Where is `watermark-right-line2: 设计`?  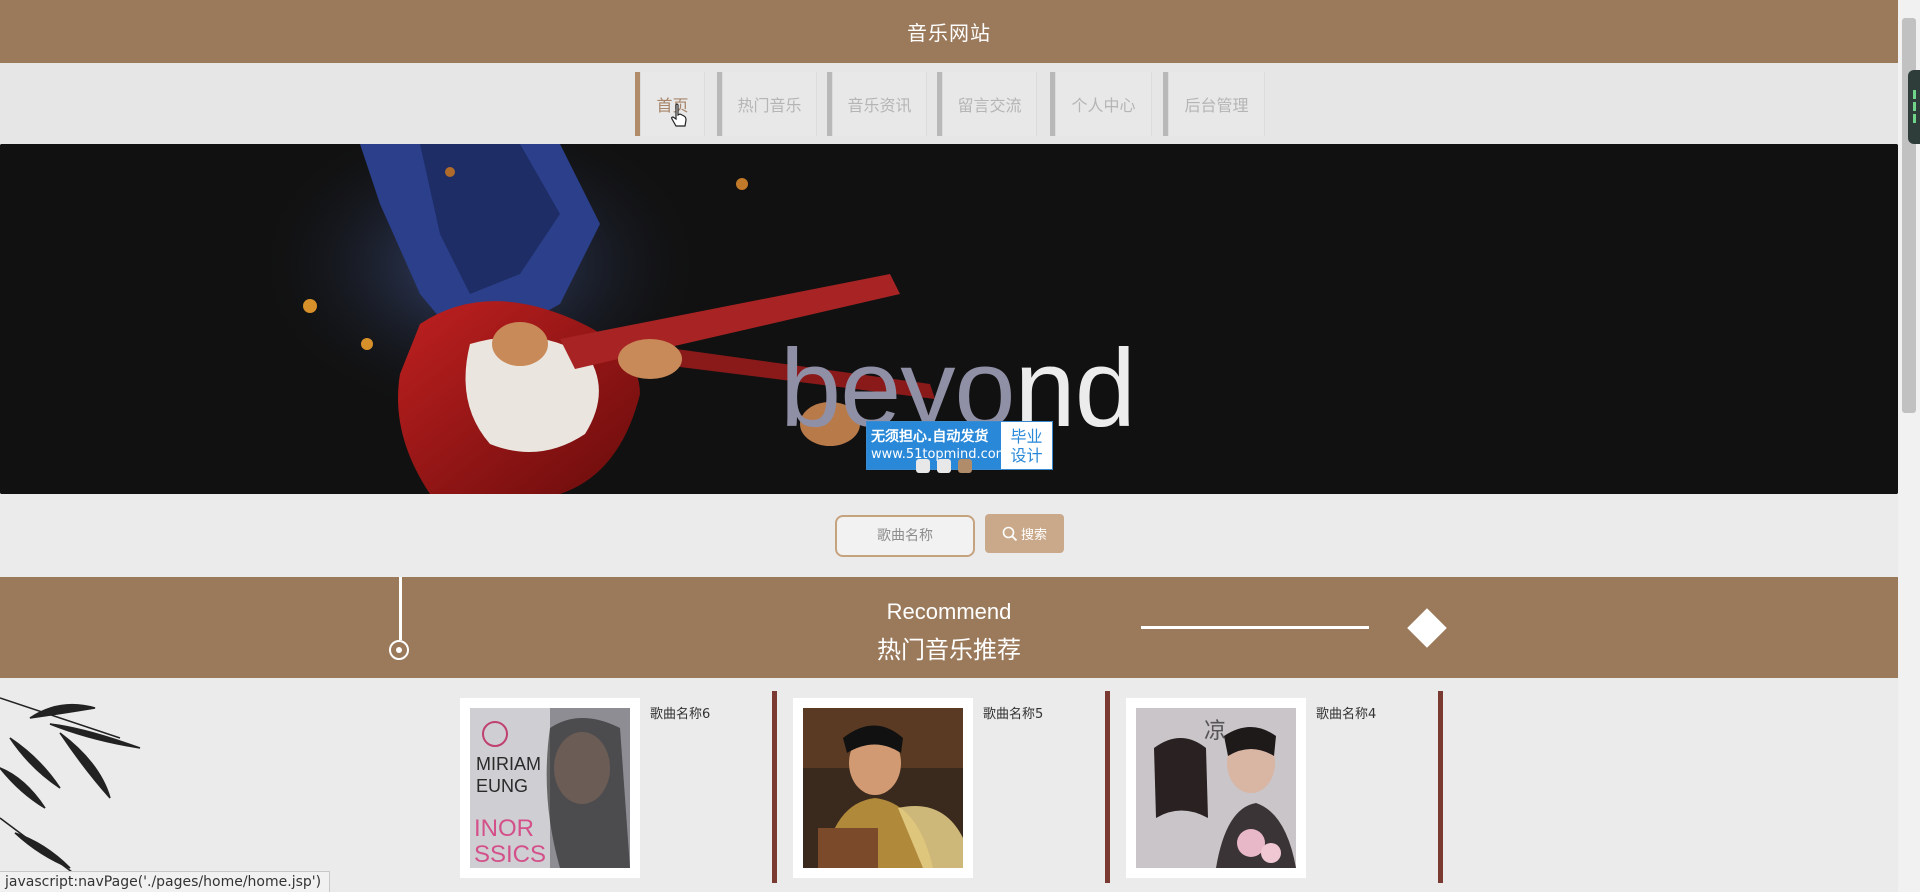 watermark-right-line2: 设计 is located at coordinates (1026, 455).